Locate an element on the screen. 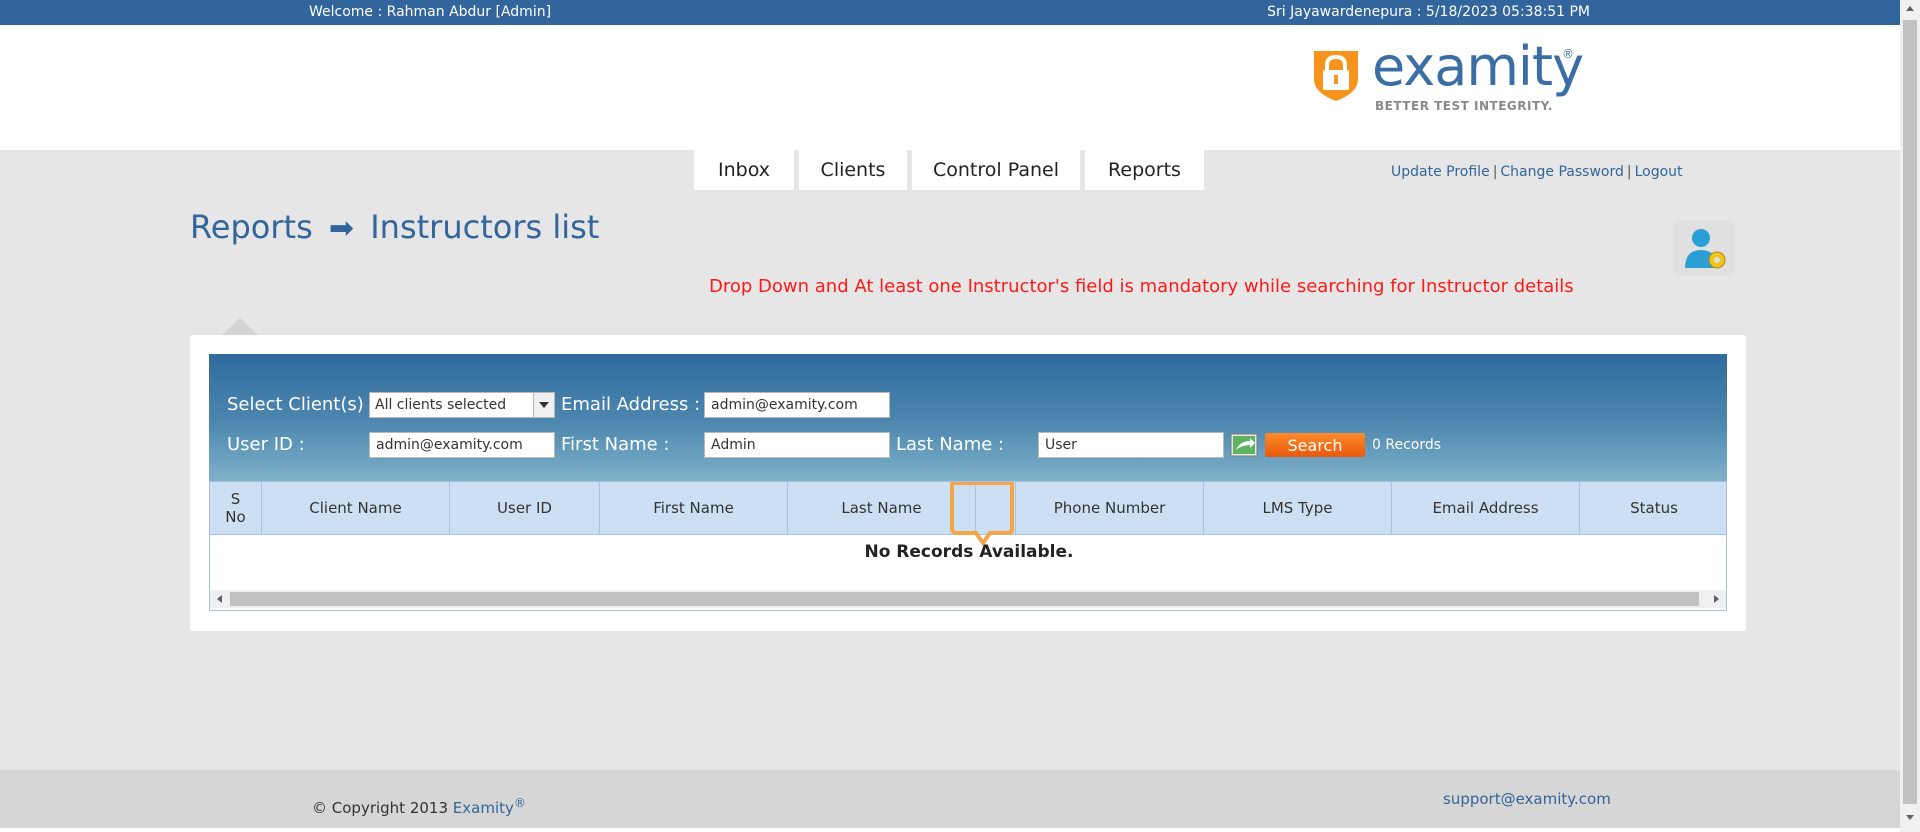 The image size is (1920, 832). user-id-label: User ID : is located at coordinates (266, 444).